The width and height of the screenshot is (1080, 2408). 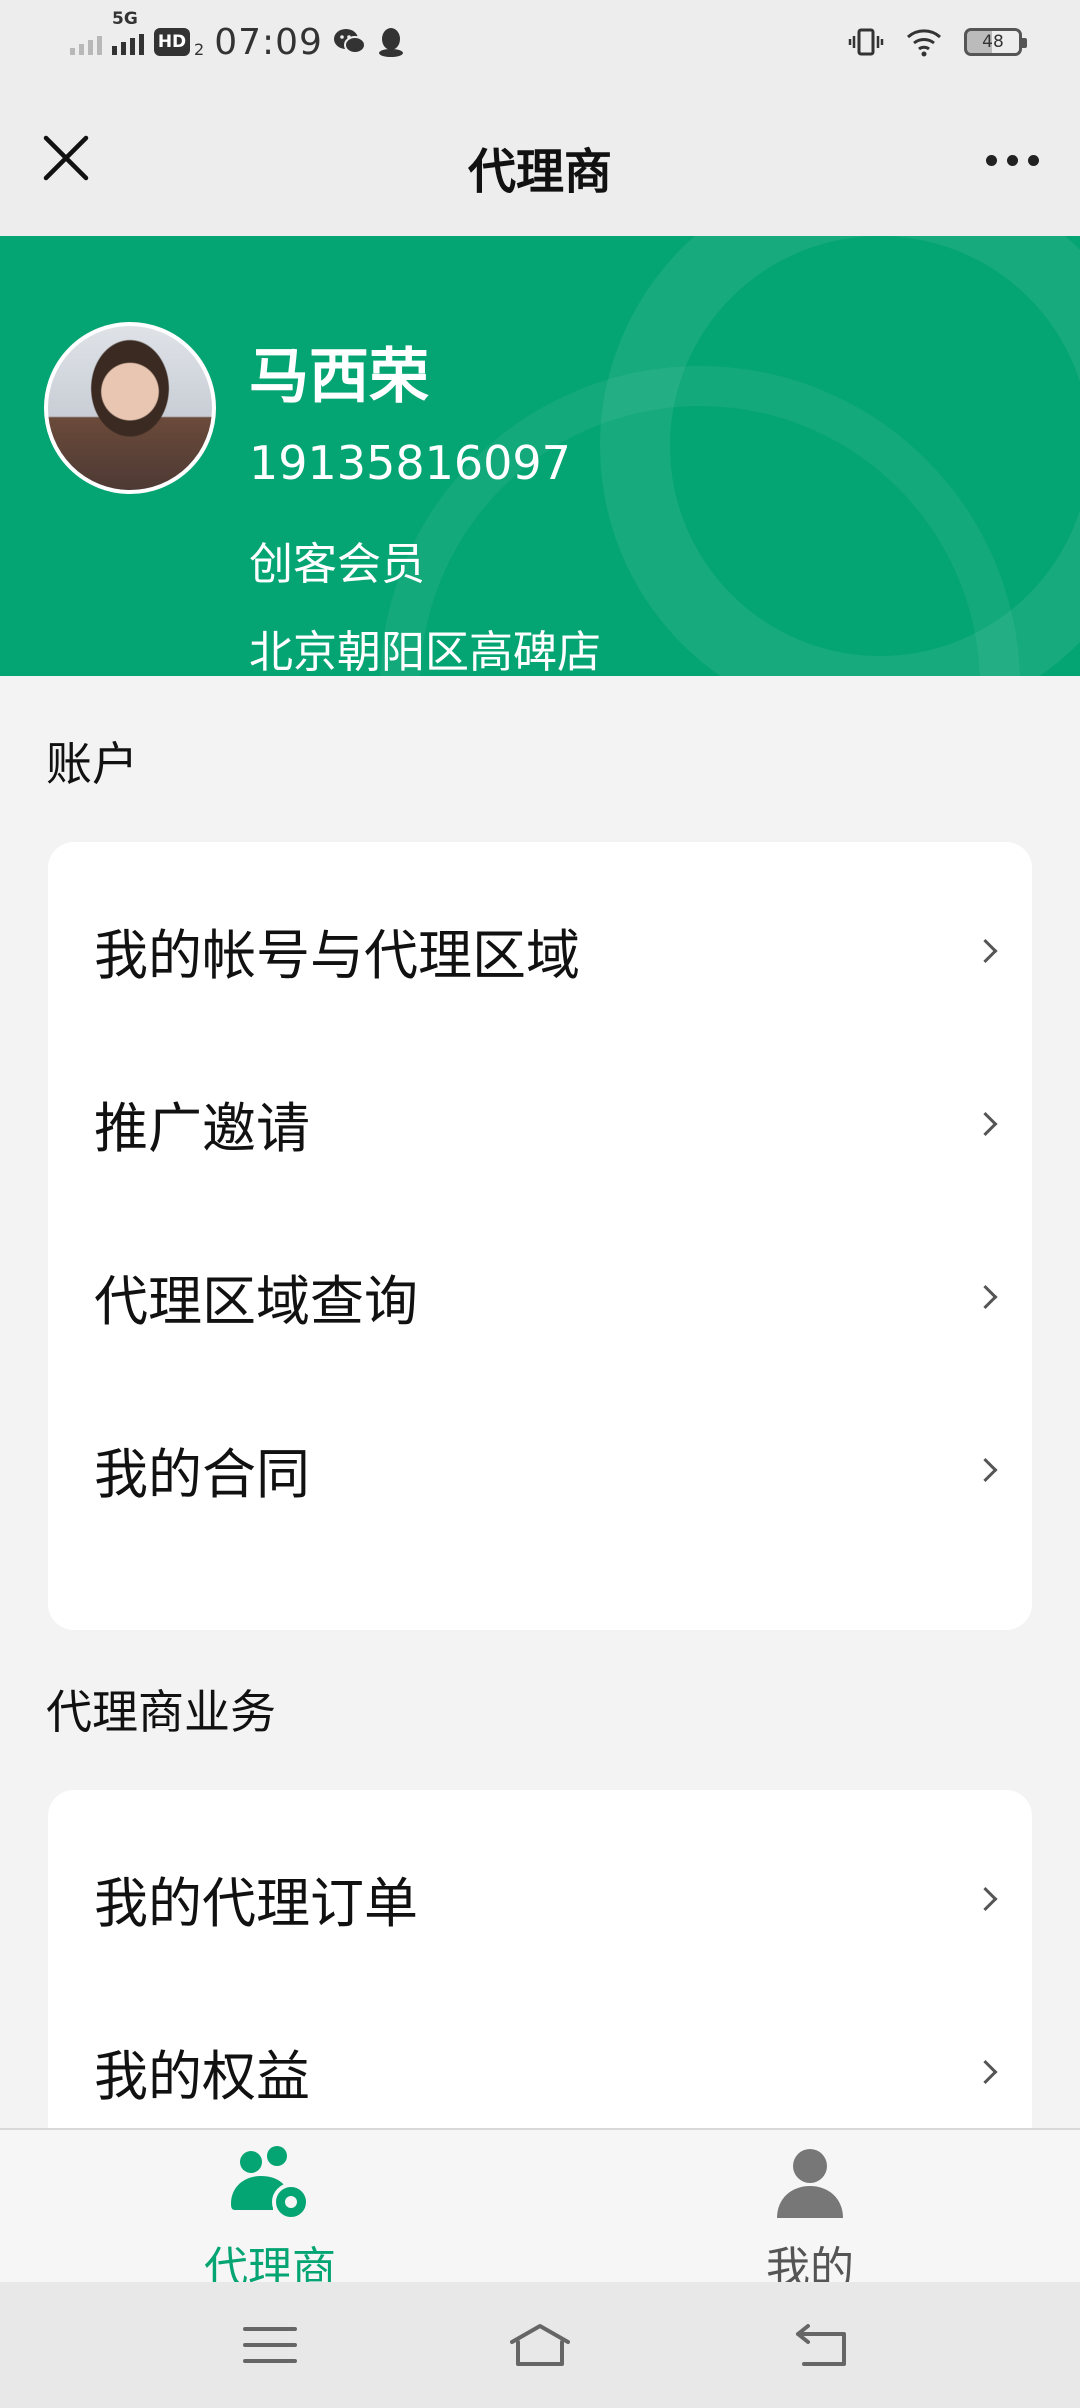 What do you see at coordinates (924, 43) in the screenshot?
I see `wifi-icon` at bounding box center [924, 43].